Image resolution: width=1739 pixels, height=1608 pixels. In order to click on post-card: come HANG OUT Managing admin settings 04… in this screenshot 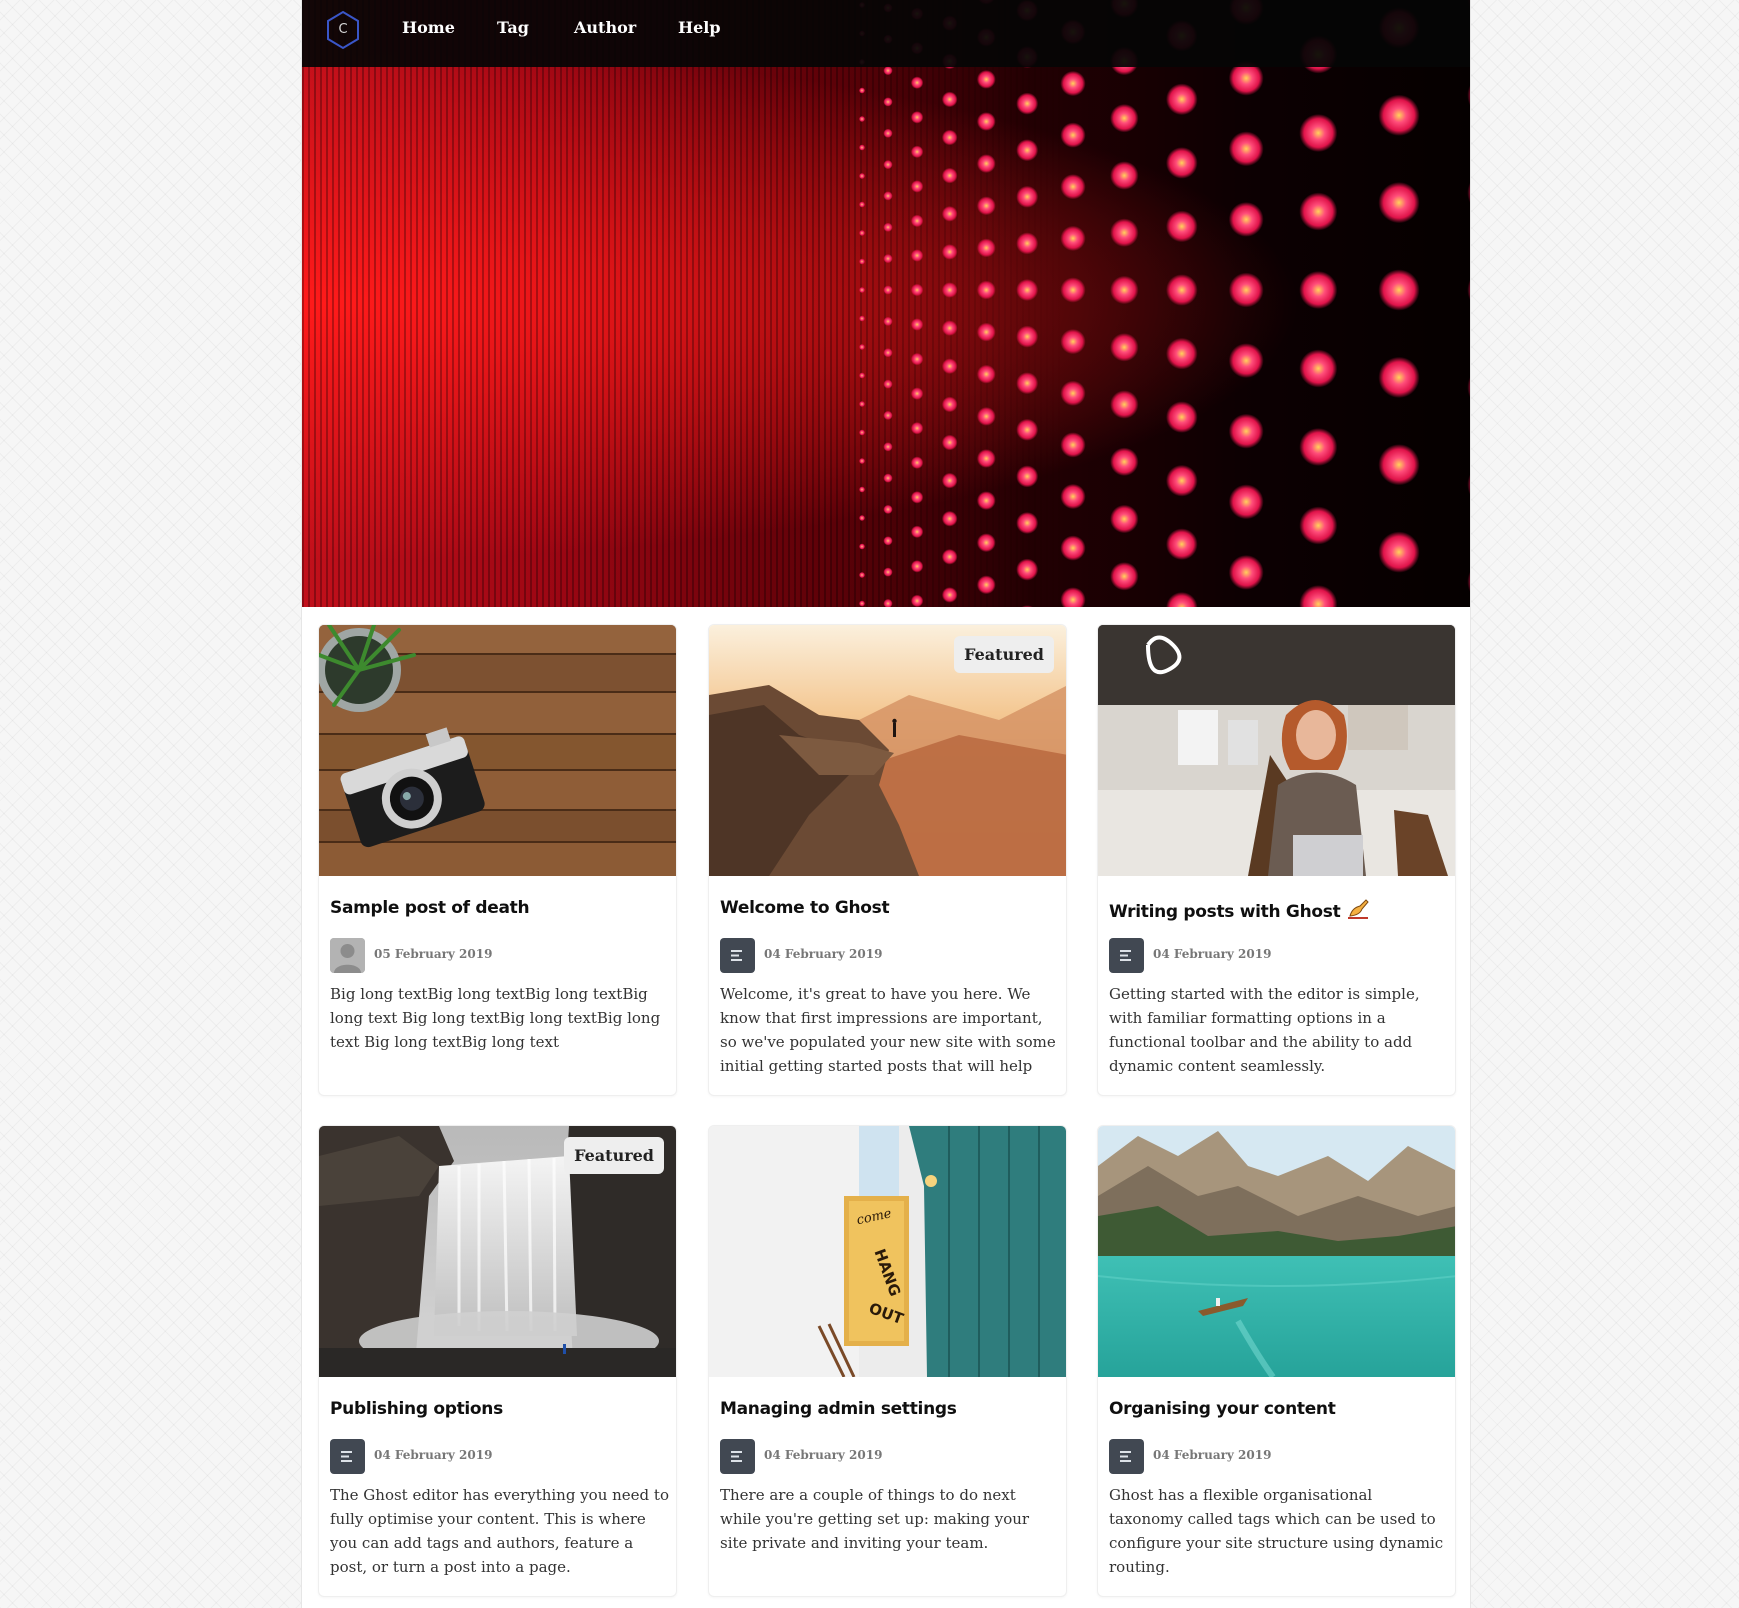, I will do `click(887, 1361)`.